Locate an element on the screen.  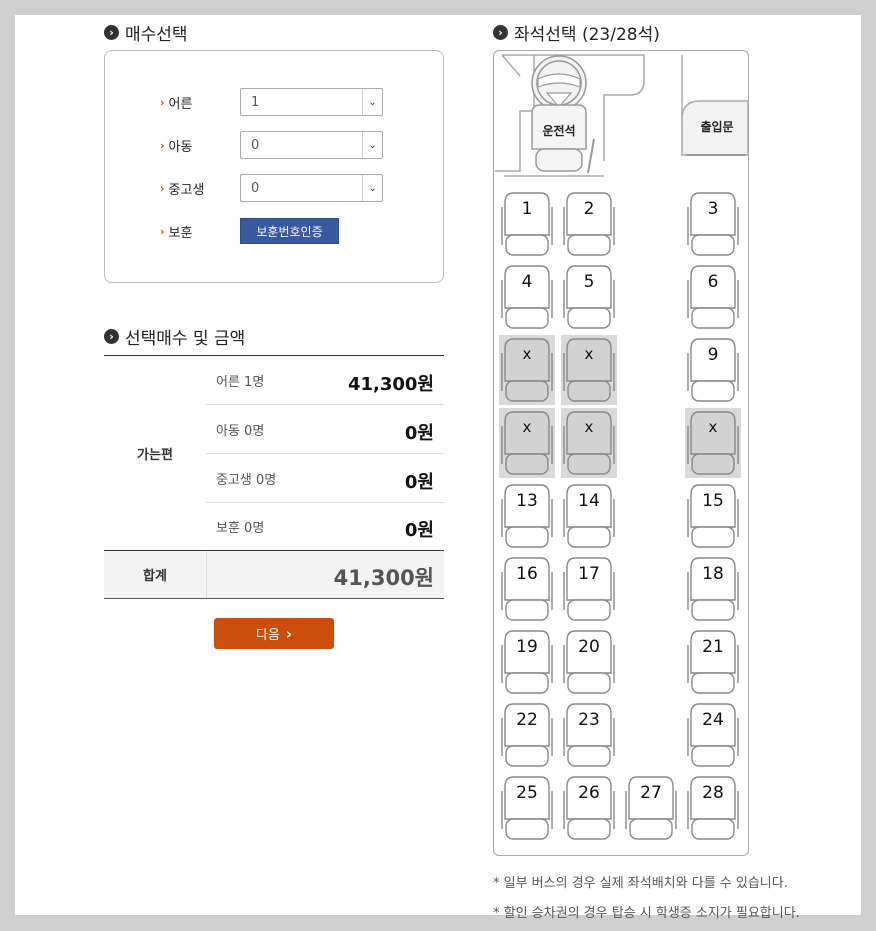
quantity-row-child: › 아동 0 ⌄ is located at coordinates (271, 145).